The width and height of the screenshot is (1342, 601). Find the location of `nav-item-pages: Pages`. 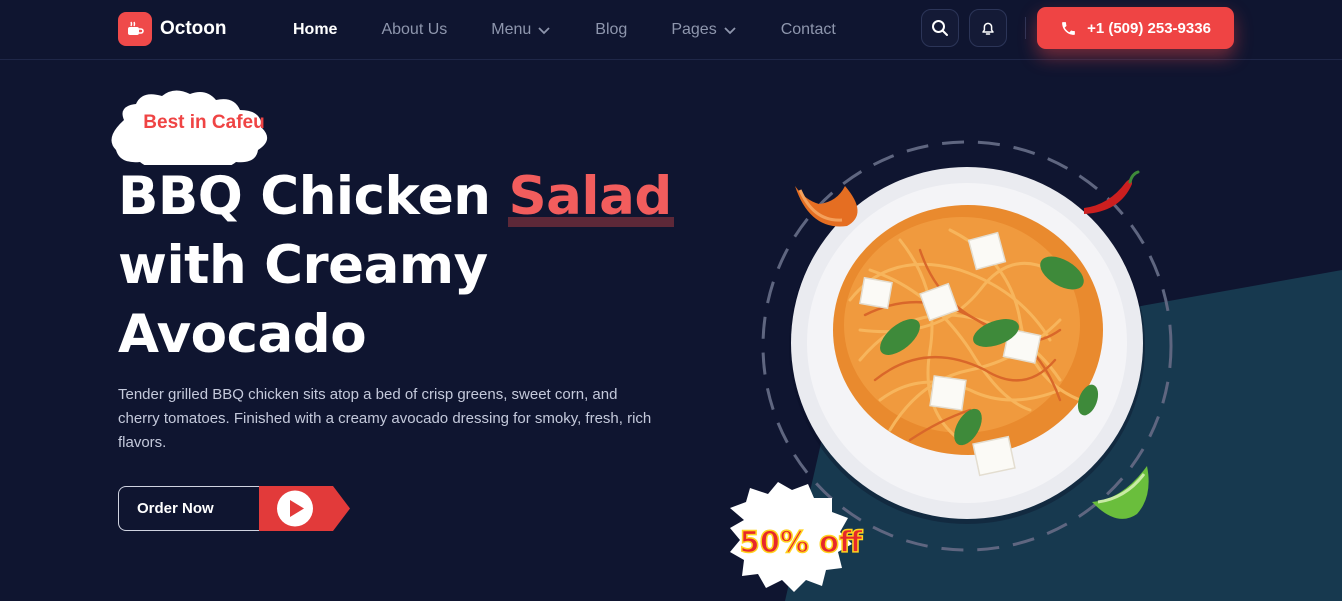

nav-item-pages: Pages is located at coordinates (703, 30).